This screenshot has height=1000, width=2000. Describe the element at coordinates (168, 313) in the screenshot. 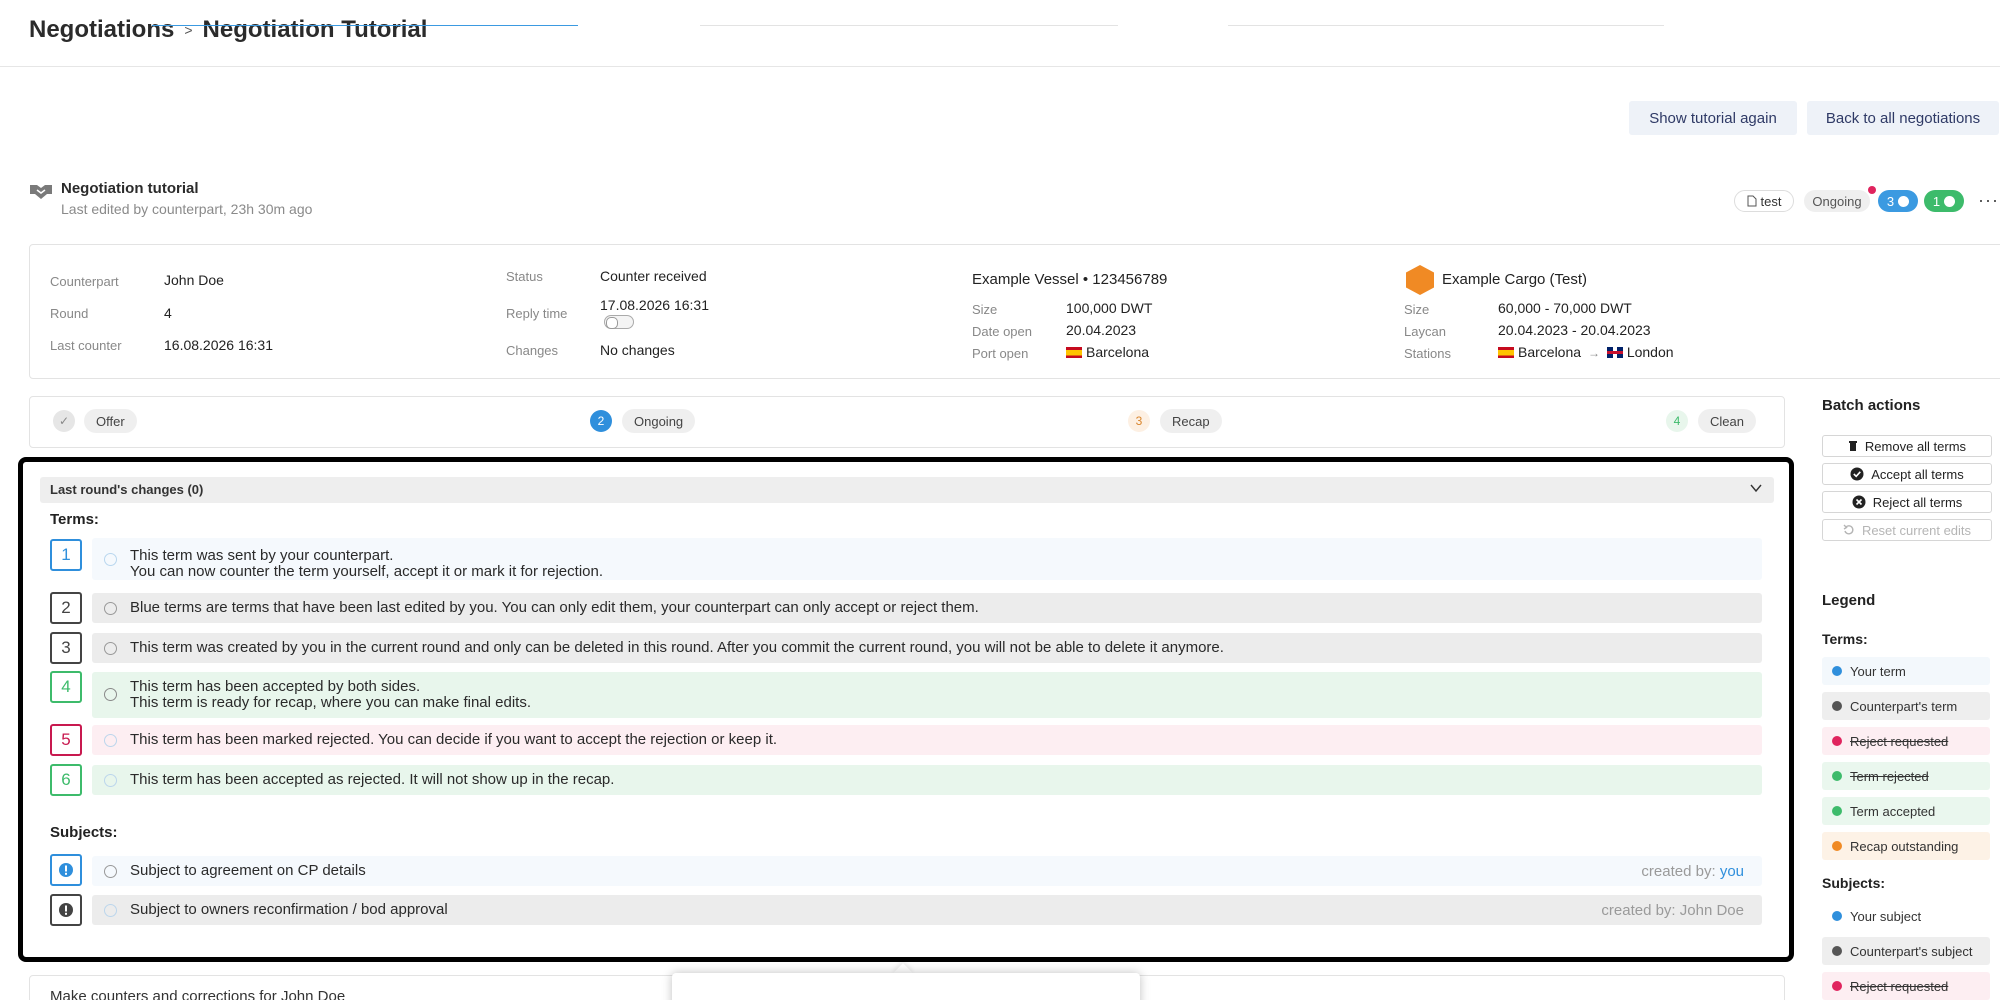

I see `round-value: 4` at that location.